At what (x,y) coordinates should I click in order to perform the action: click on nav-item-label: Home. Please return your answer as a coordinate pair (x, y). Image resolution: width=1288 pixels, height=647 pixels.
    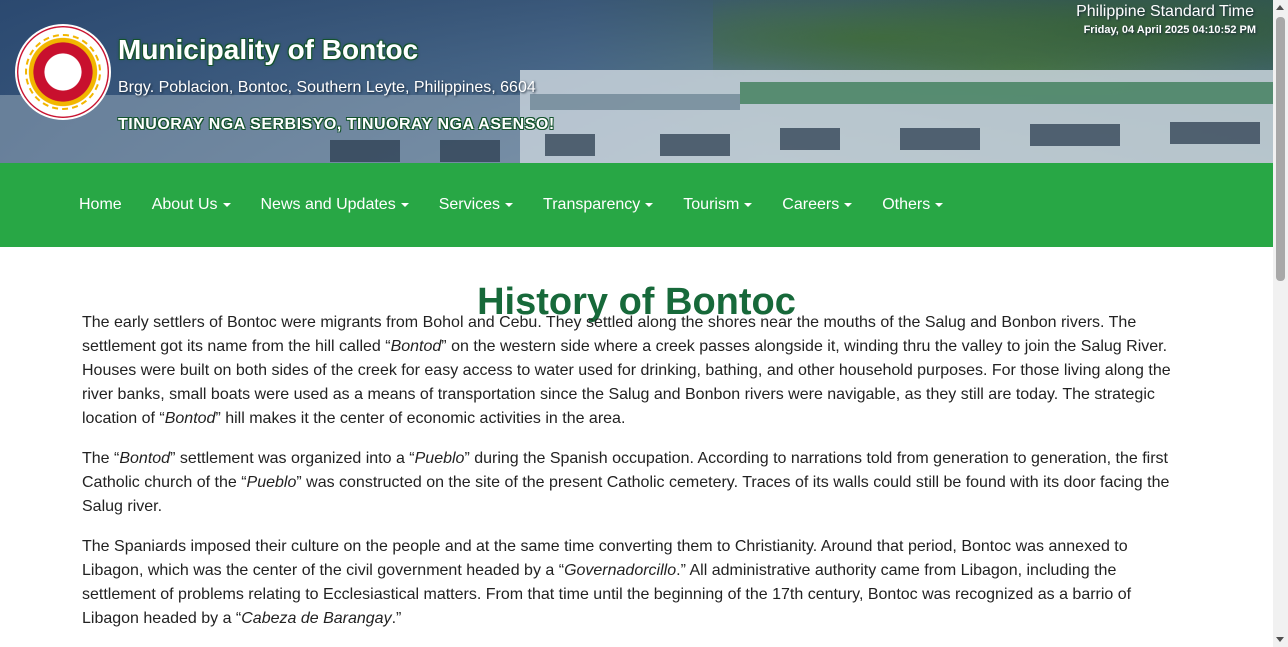
    Looking at the image, I should click on (100, 204).